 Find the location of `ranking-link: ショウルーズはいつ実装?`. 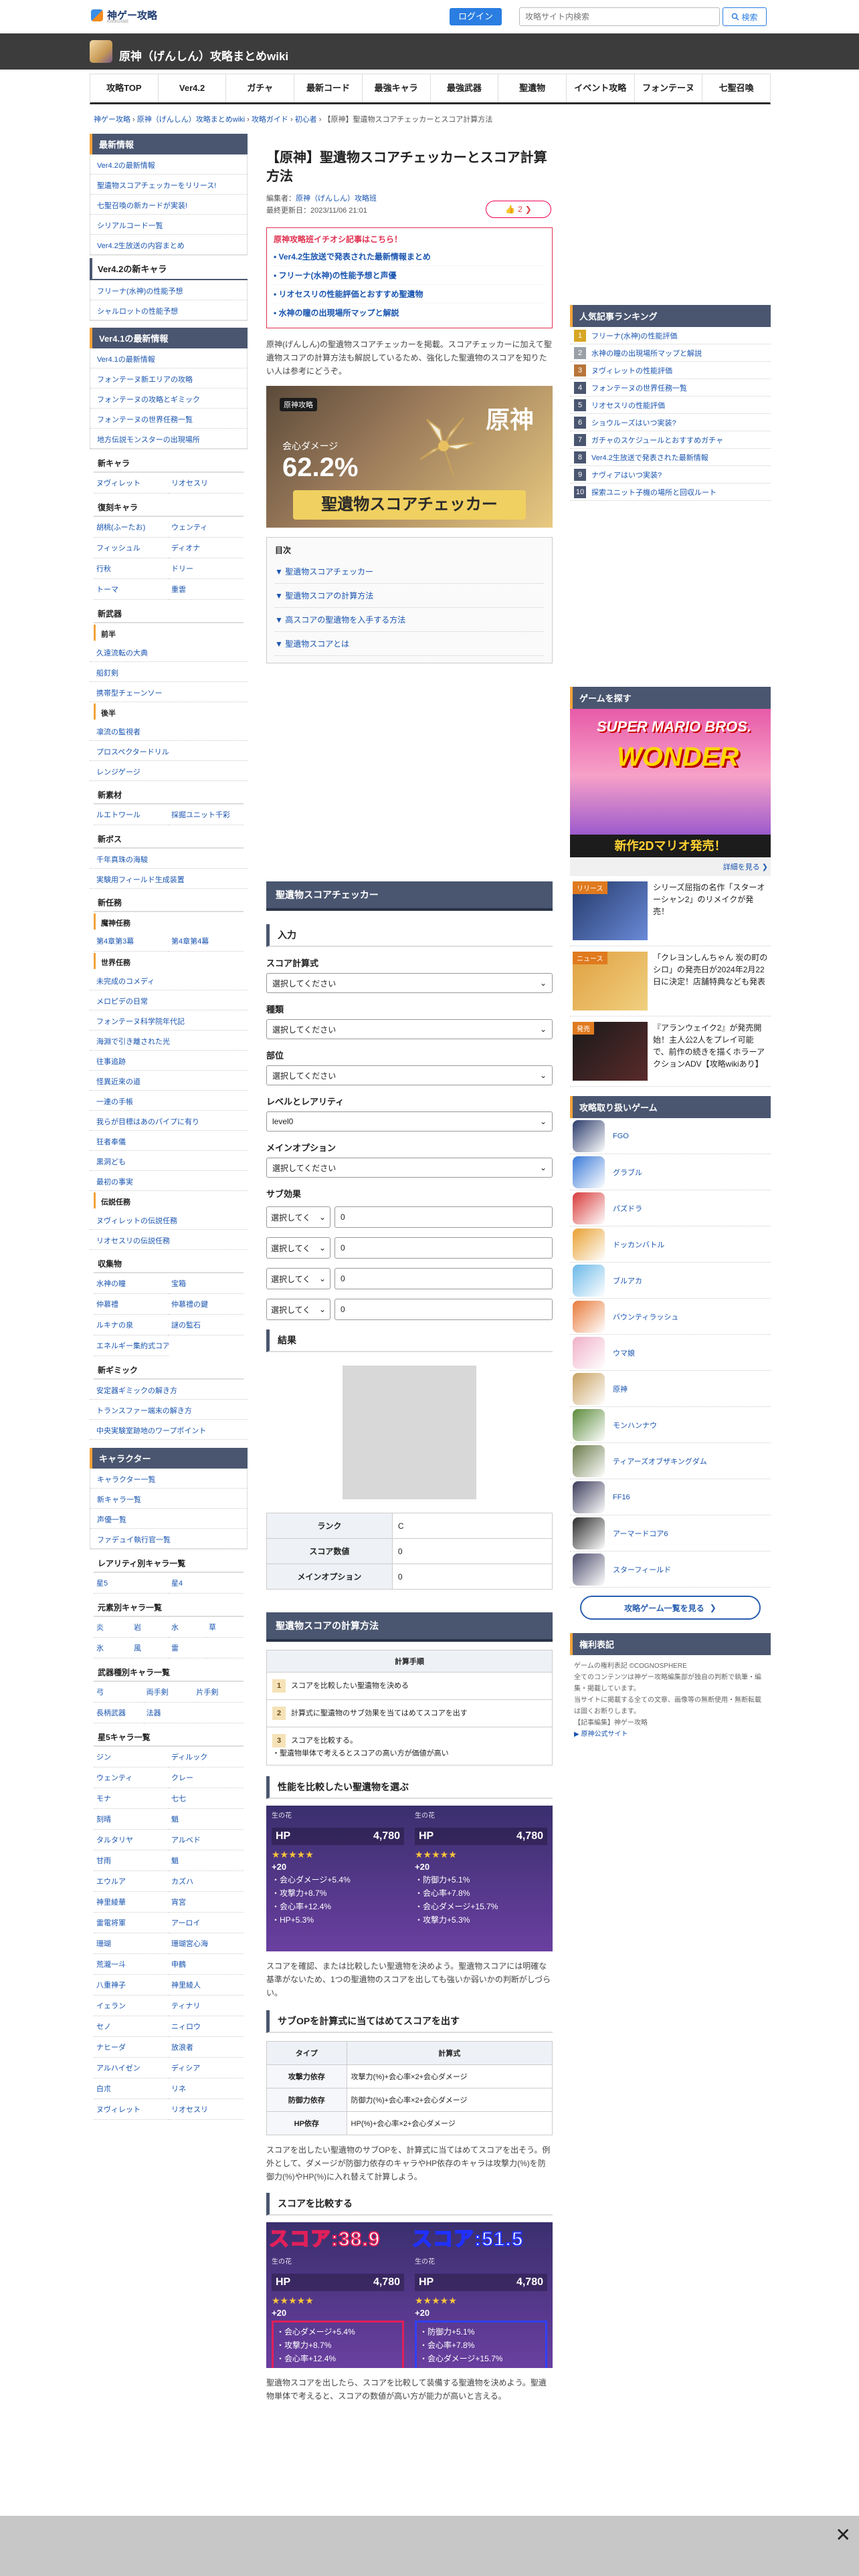

ranking-link: ショウルーズはいつ実装? is located at coordinates (633, 423).